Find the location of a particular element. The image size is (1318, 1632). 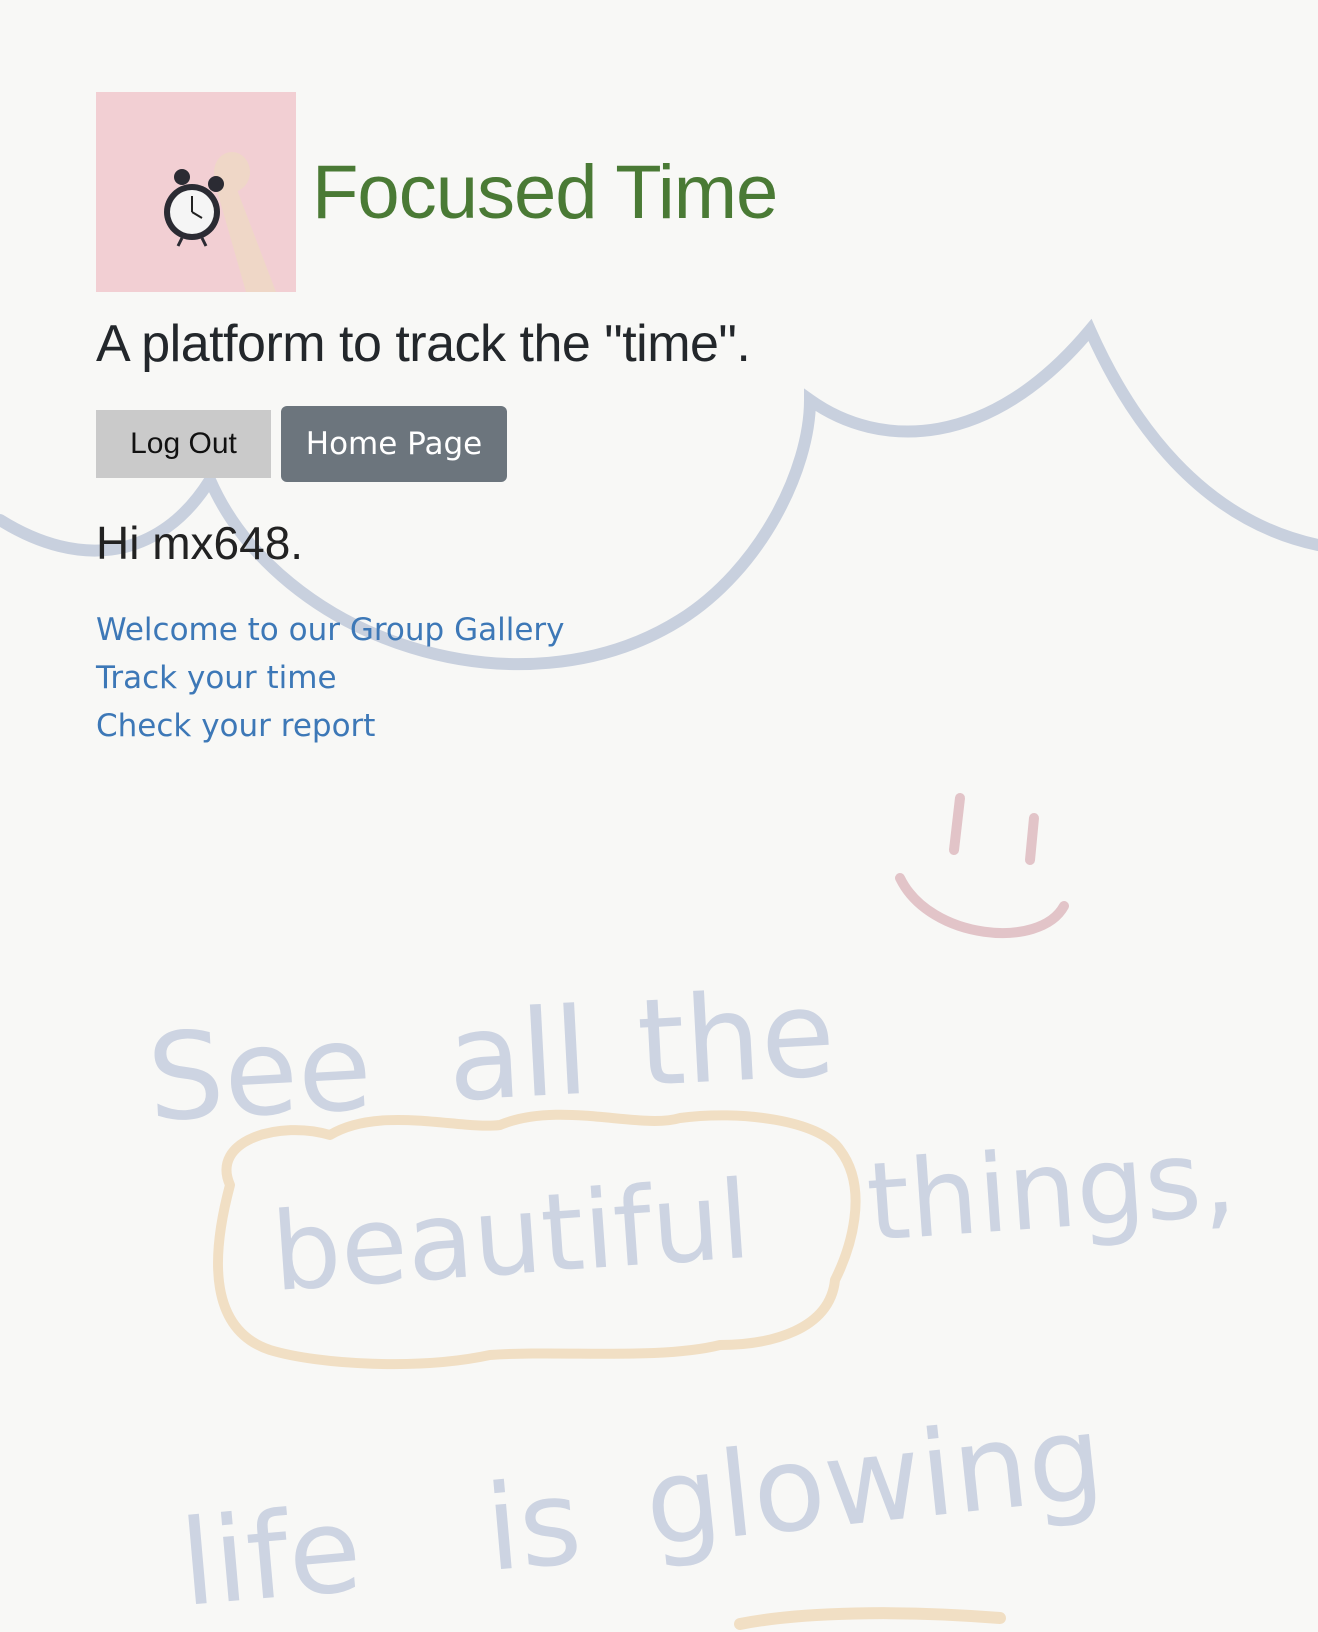

page-subtitle: A platform to track the "time". is located at coordinates (423, 344).